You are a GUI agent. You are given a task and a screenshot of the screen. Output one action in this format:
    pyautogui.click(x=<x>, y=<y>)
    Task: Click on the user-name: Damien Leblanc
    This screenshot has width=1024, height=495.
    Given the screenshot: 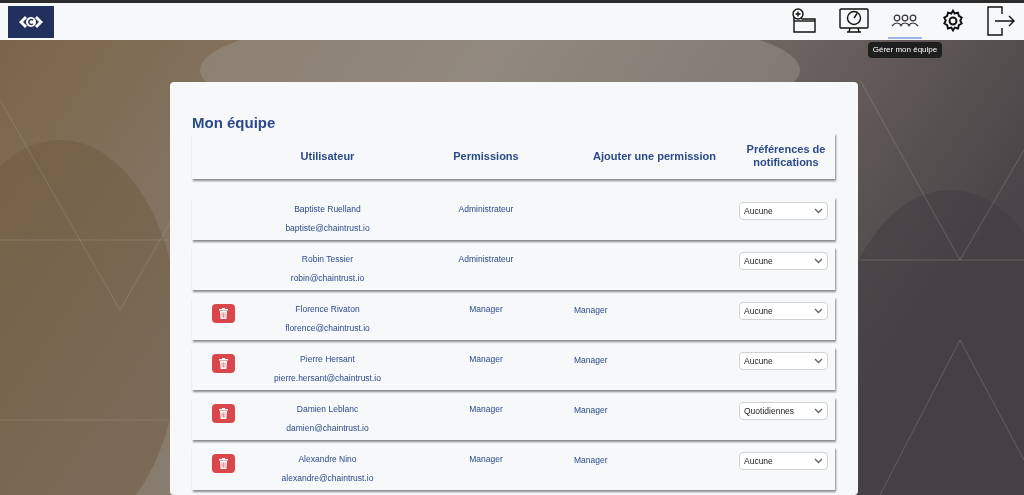 What is the action you would take?
    pyautogui.click(x=327, y=409)
    